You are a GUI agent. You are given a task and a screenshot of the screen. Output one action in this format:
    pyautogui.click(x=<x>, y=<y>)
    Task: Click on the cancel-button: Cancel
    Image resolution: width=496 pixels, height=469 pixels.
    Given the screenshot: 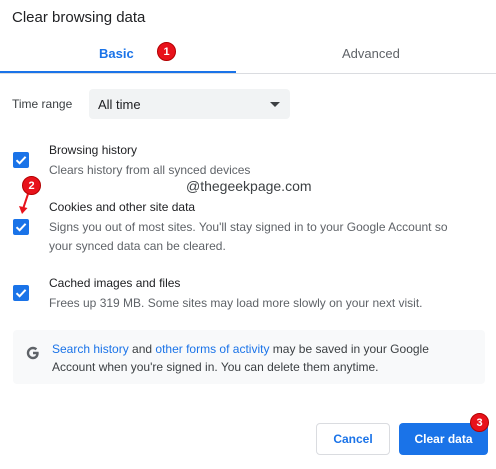 What is the action you would take?
    pyautogui.click(x=353, y=439)
    